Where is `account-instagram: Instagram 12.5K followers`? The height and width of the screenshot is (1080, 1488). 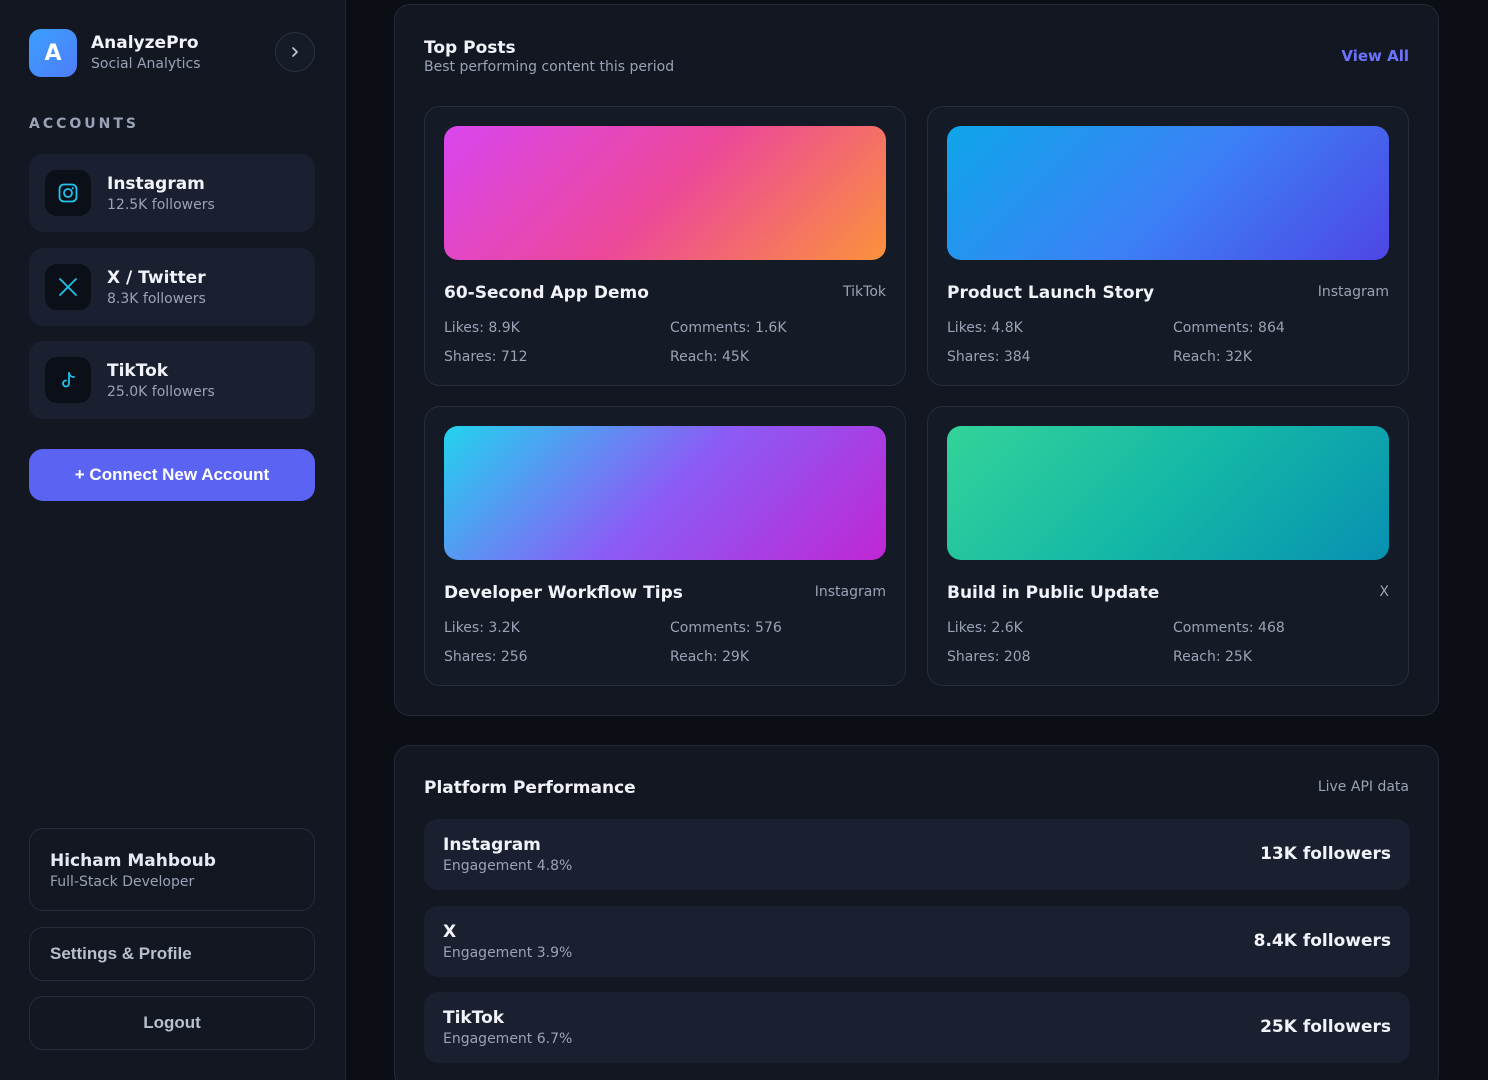
account-instagram: Instagram 12.5K followers is located at coordinates (172, 193).